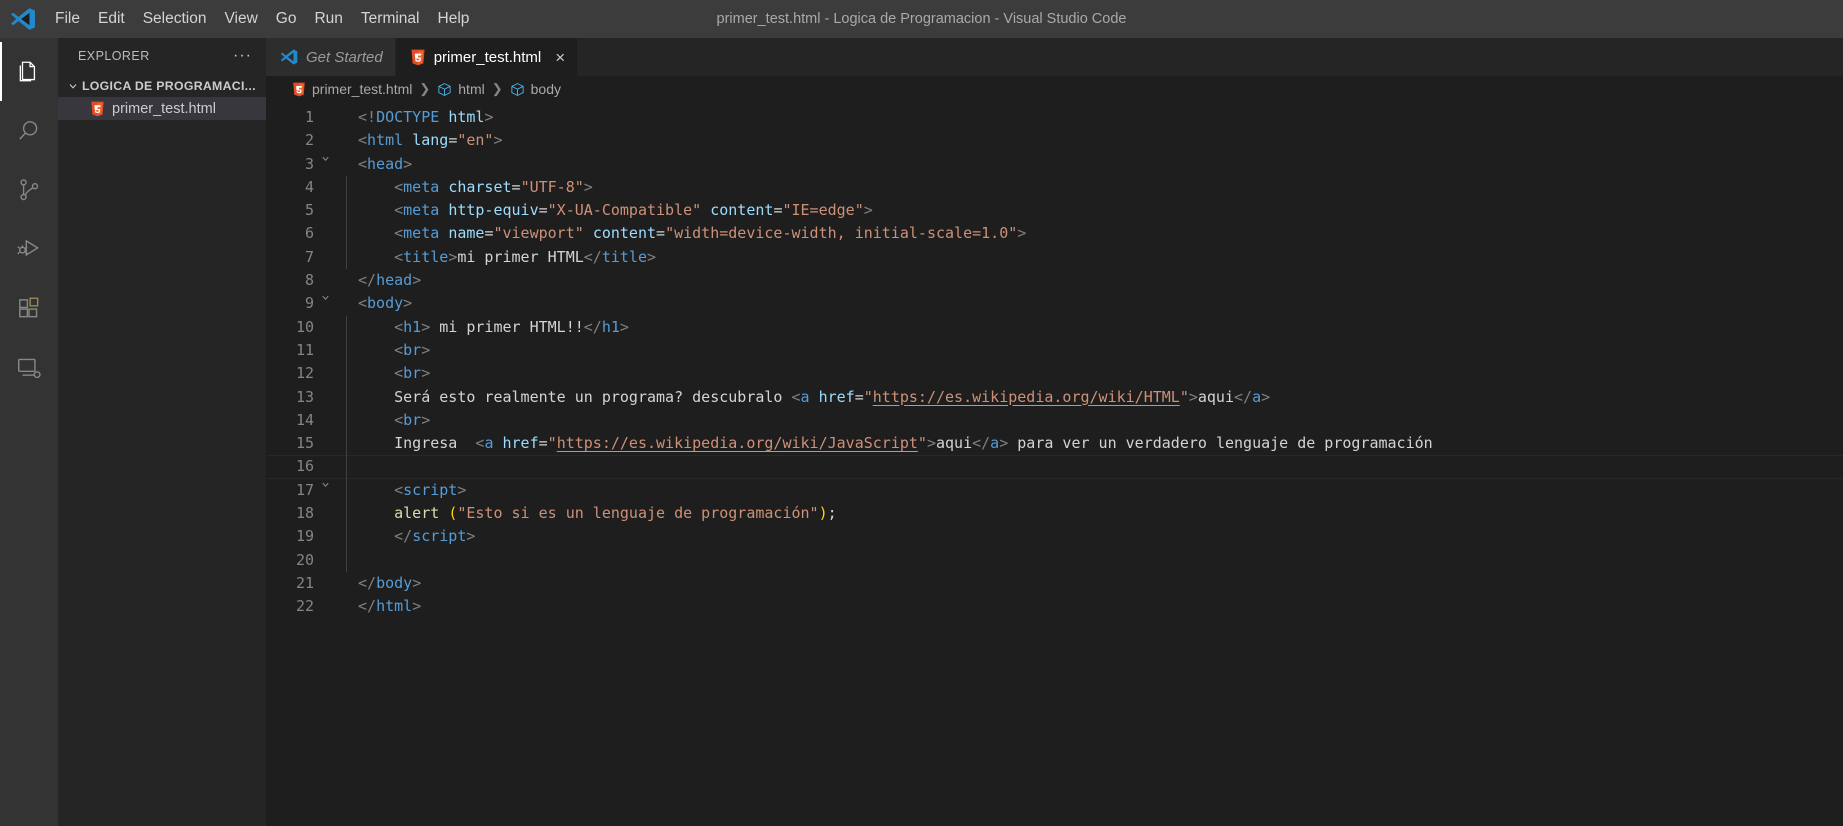  I want to click on menu-bar: File Edit Selection View Go Run Terminal Help, so click(262, 19).